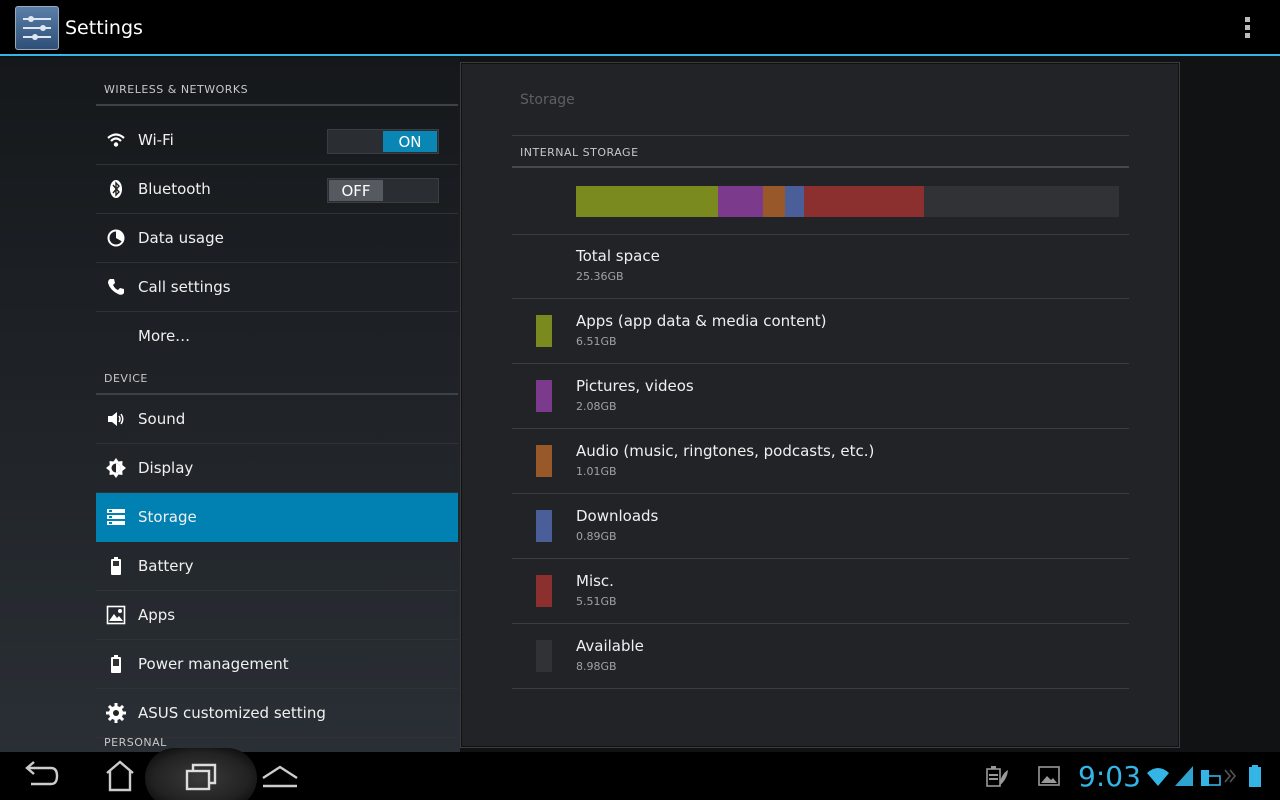  What do you see at coordinates (820, 396) in the screenshot?
I see `storage-category-row: Pictures, videos 2.08GB` at bounding box center [820, 396].